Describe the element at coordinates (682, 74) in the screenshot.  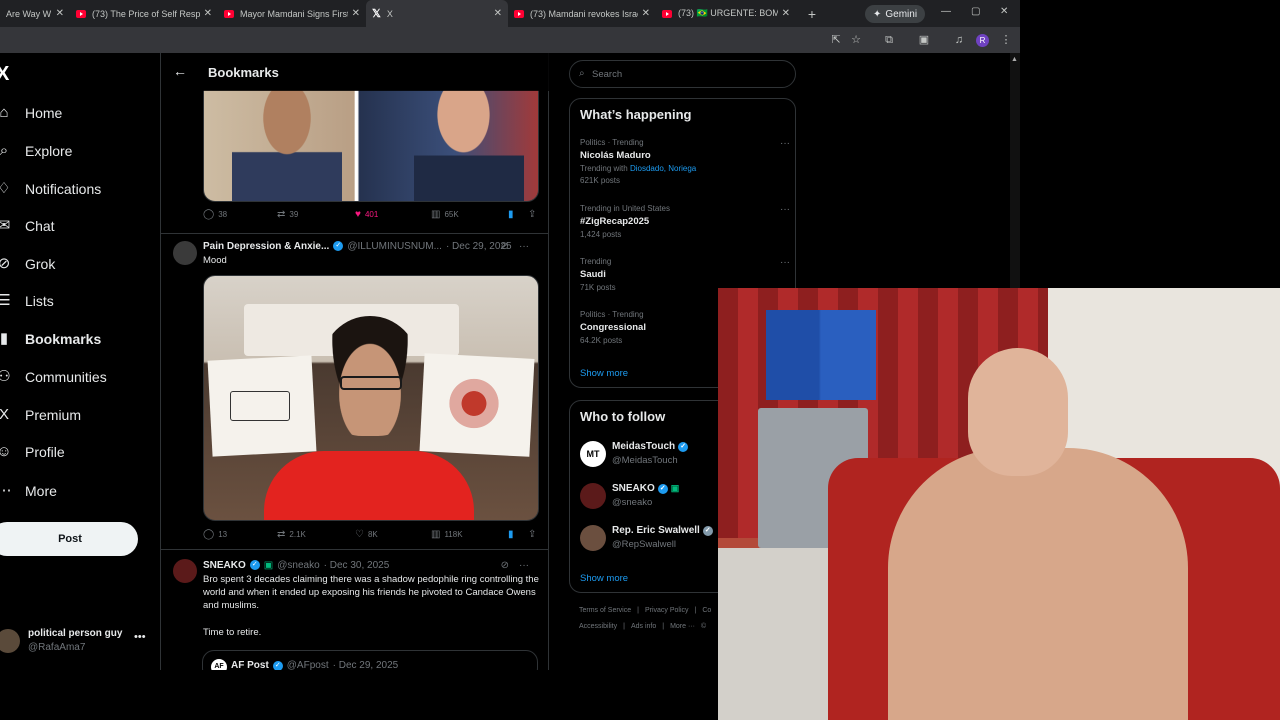
I see `search-input: ⌕ Search` at that location.